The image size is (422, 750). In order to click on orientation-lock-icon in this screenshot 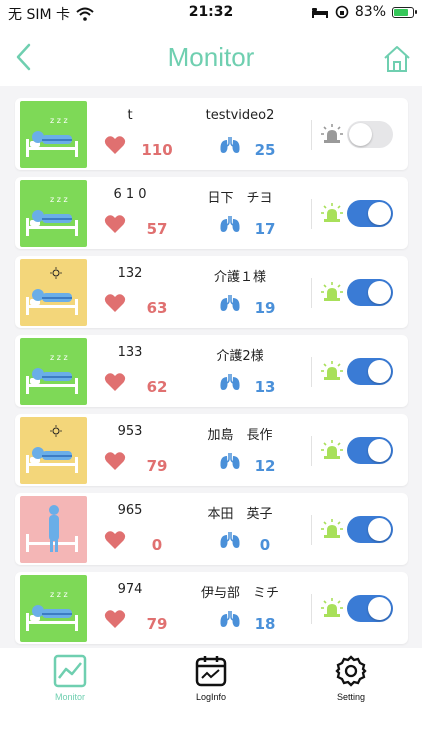, I will do `click(342, 12)`.